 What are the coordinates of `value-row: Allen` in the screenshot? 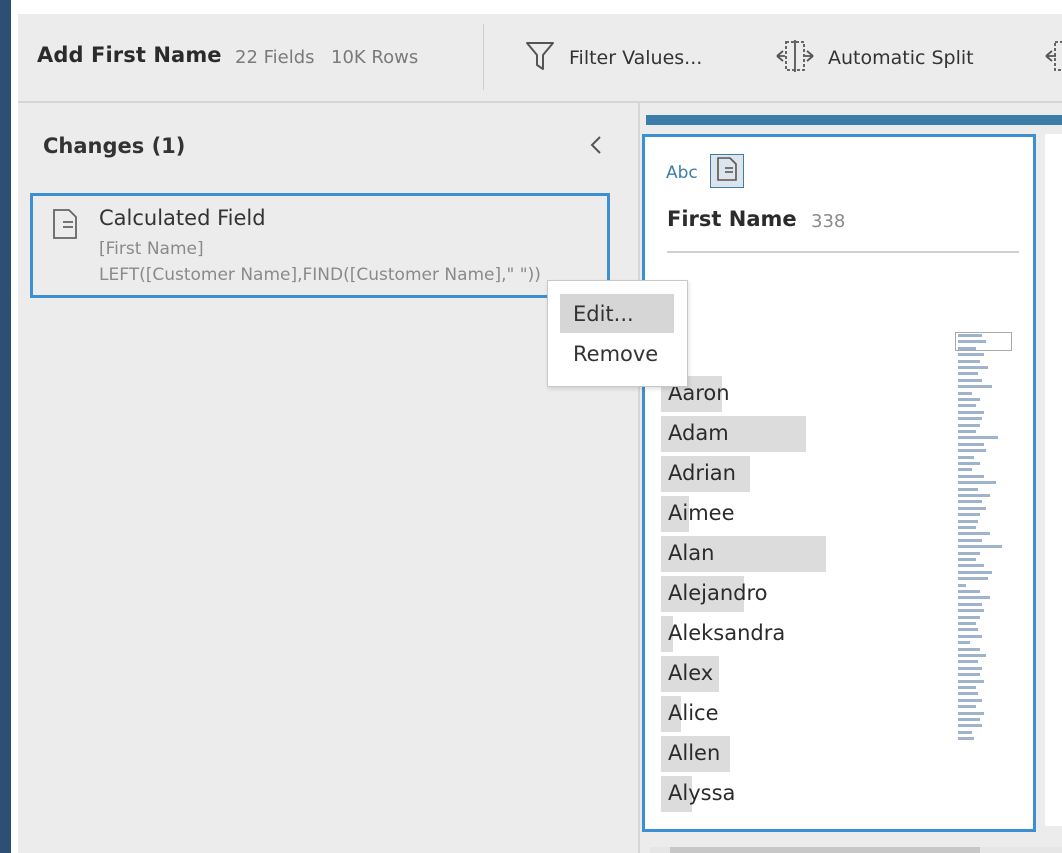 It's located at (743, 754).